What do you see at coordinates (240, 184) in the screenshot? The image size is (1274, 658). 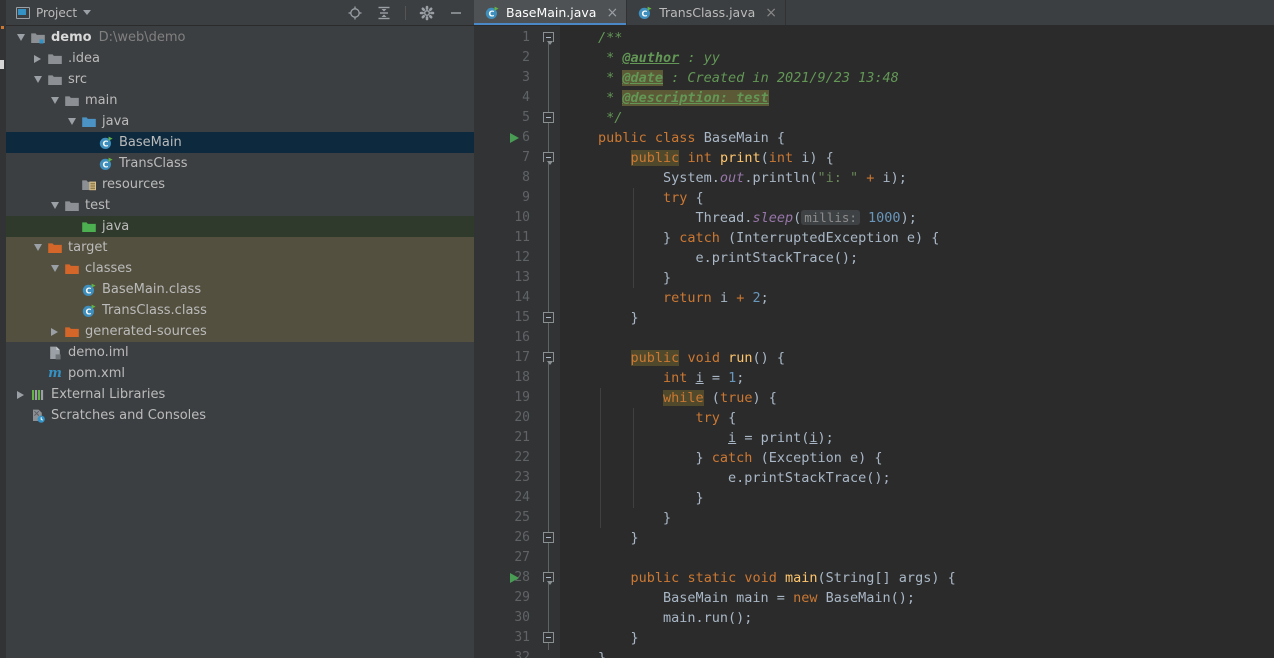 I see `tree-node-resources: resources` at bounding box center [240, 184].